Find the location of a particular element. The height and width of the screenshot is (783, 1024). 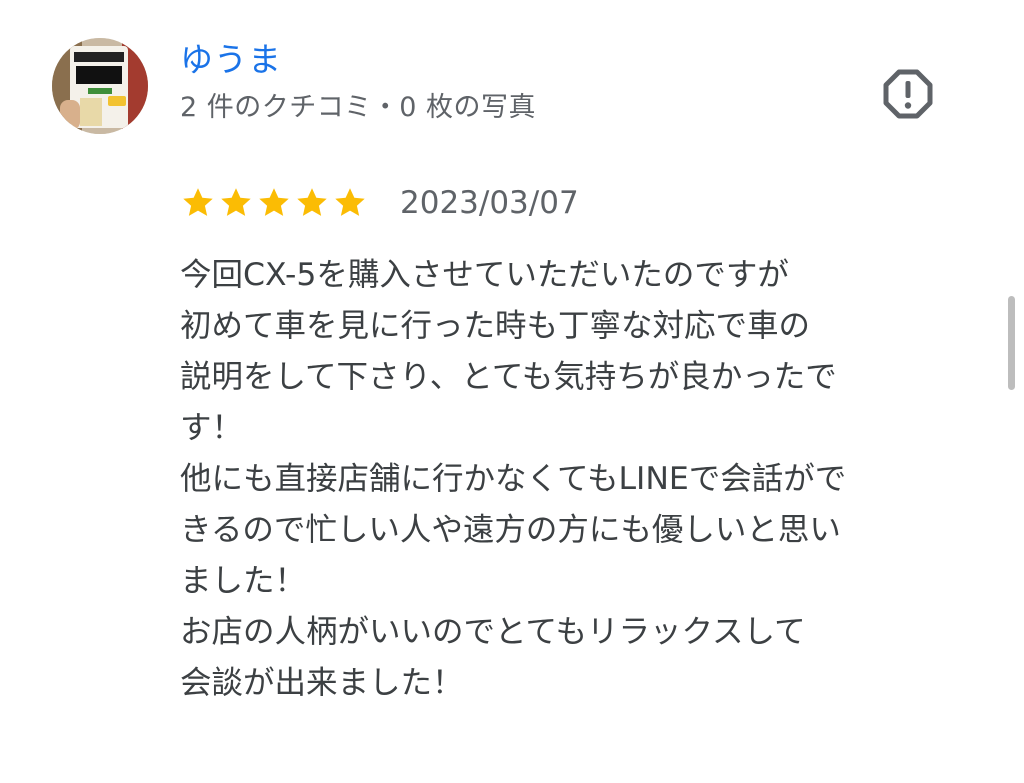

review-text-line: す！ is located at coordinates (212, 428).